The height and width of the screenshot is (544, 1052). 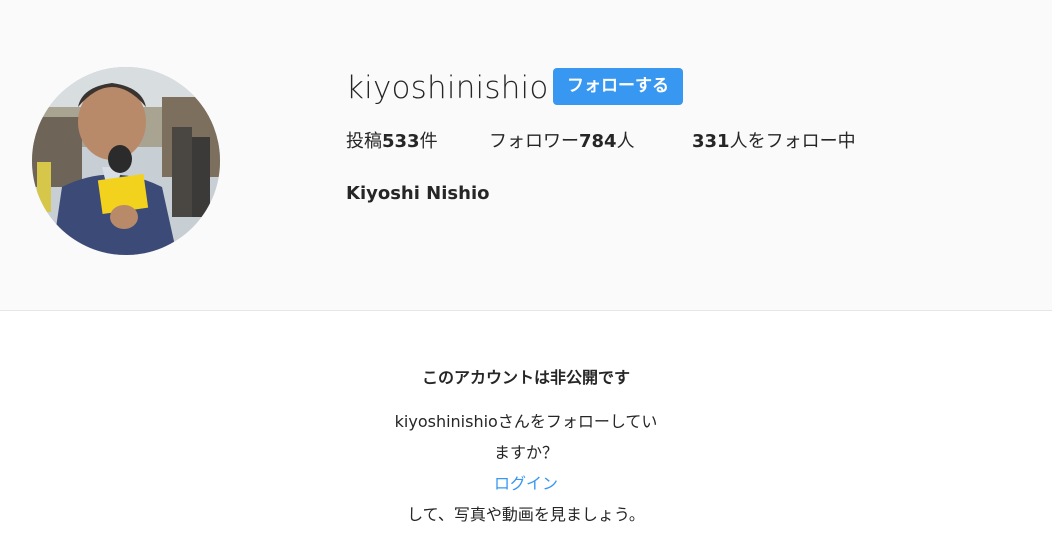 I want to click on stat-following: 331人をフォロー中, so click(x=774, y=142).